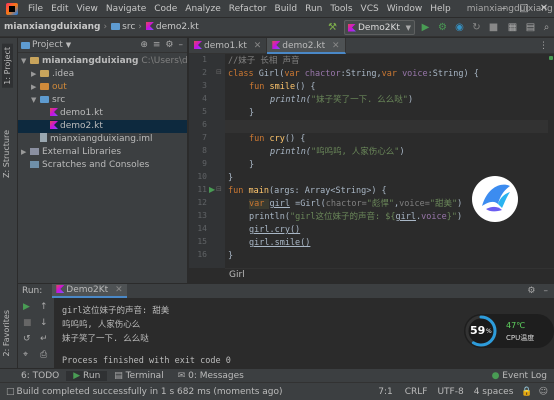 Image resolution: width=554 pixels, height=400 pixels. Describe the element at coordinates (202, 215) in the screenshot. I see `line-number: 13` at that location.